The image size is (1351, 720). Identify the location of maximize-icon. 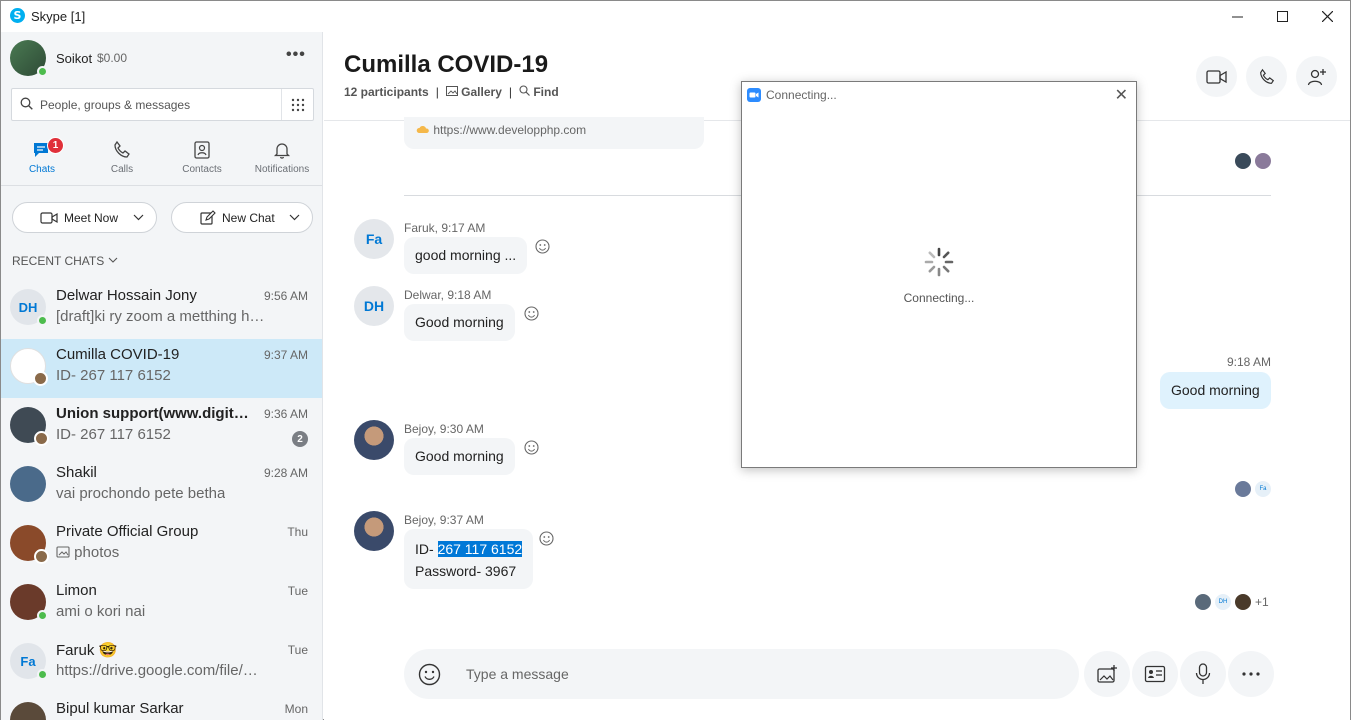
(1282, 16).